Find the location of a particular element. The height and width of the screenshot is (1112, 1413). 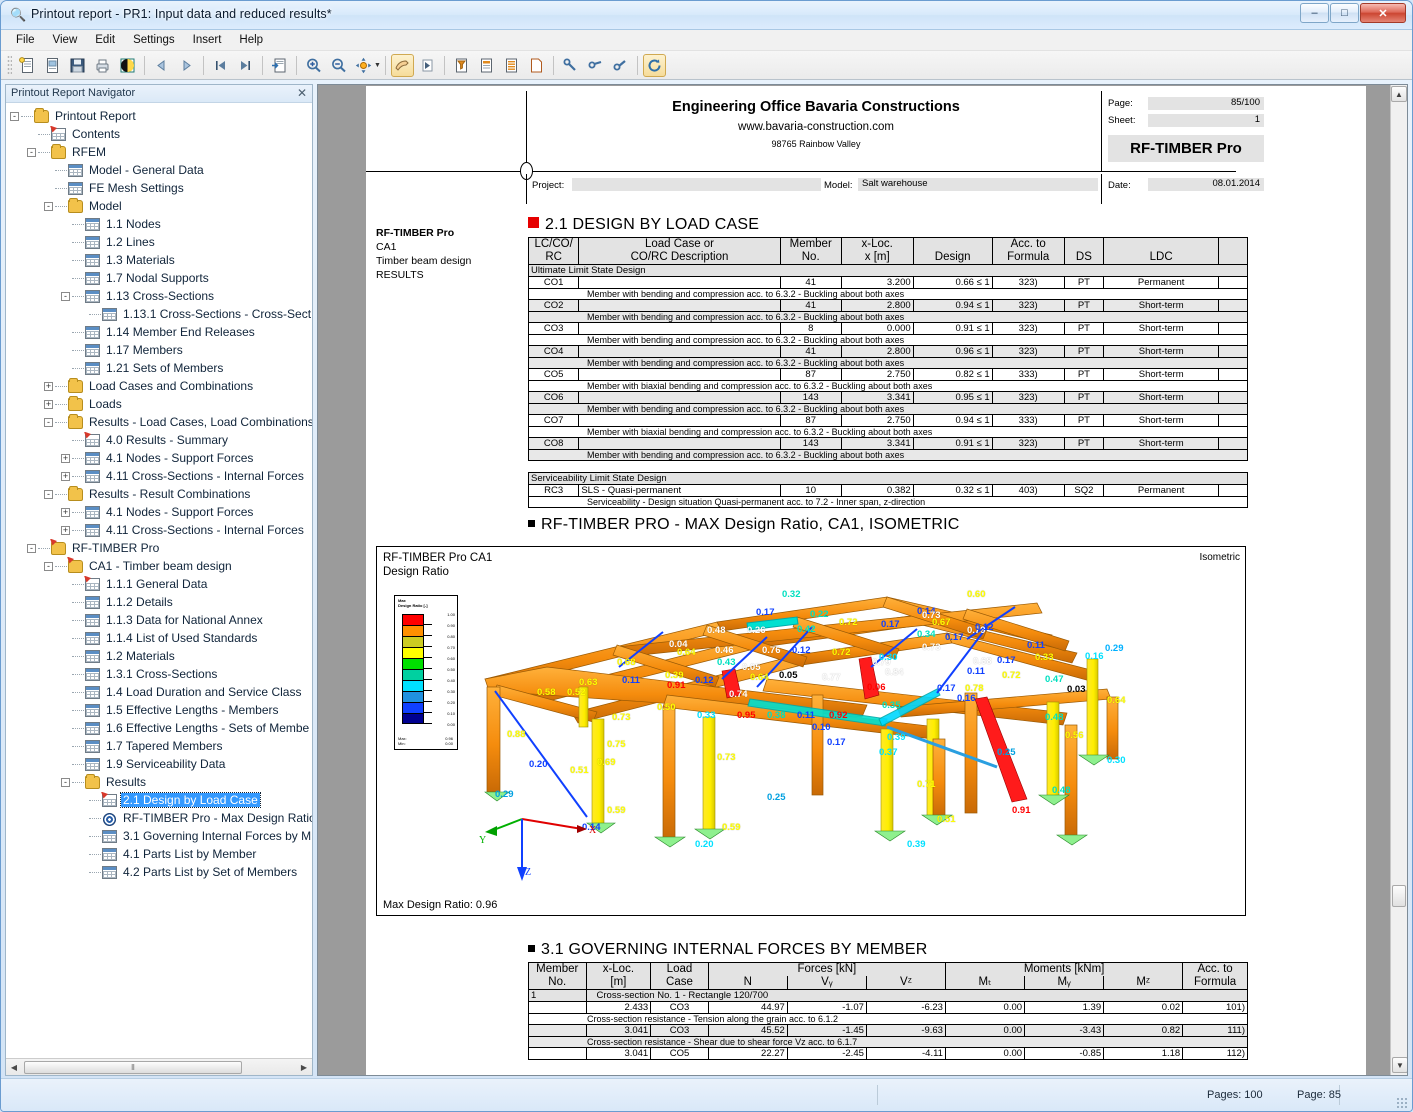

minimize-button: – is located at coordinates (1314, 13).